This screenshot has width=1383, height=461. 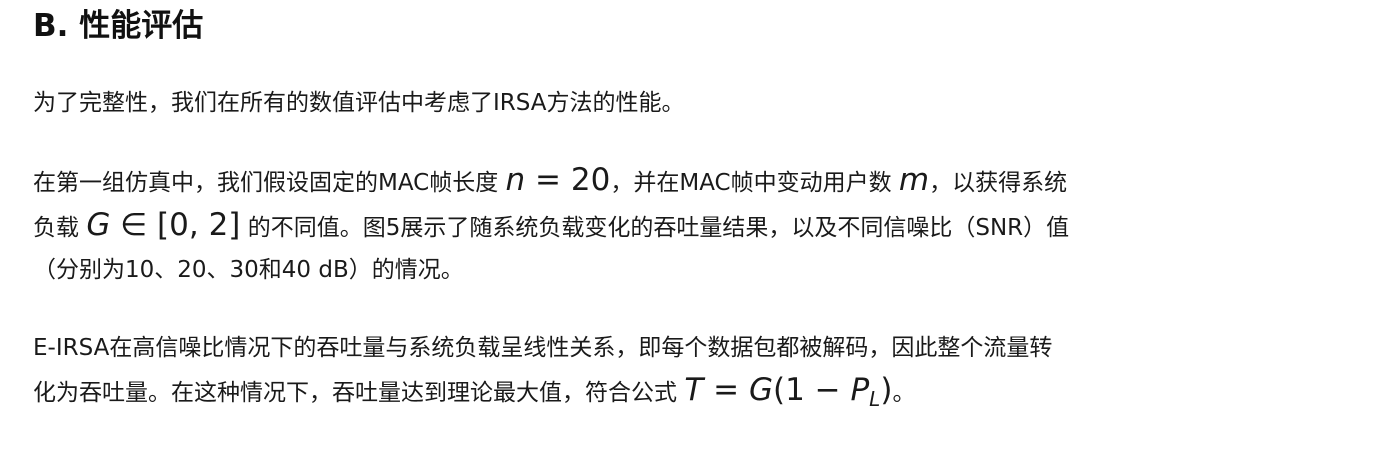 I want to click on math-var-G-2: G, so click(x=760, y=390).